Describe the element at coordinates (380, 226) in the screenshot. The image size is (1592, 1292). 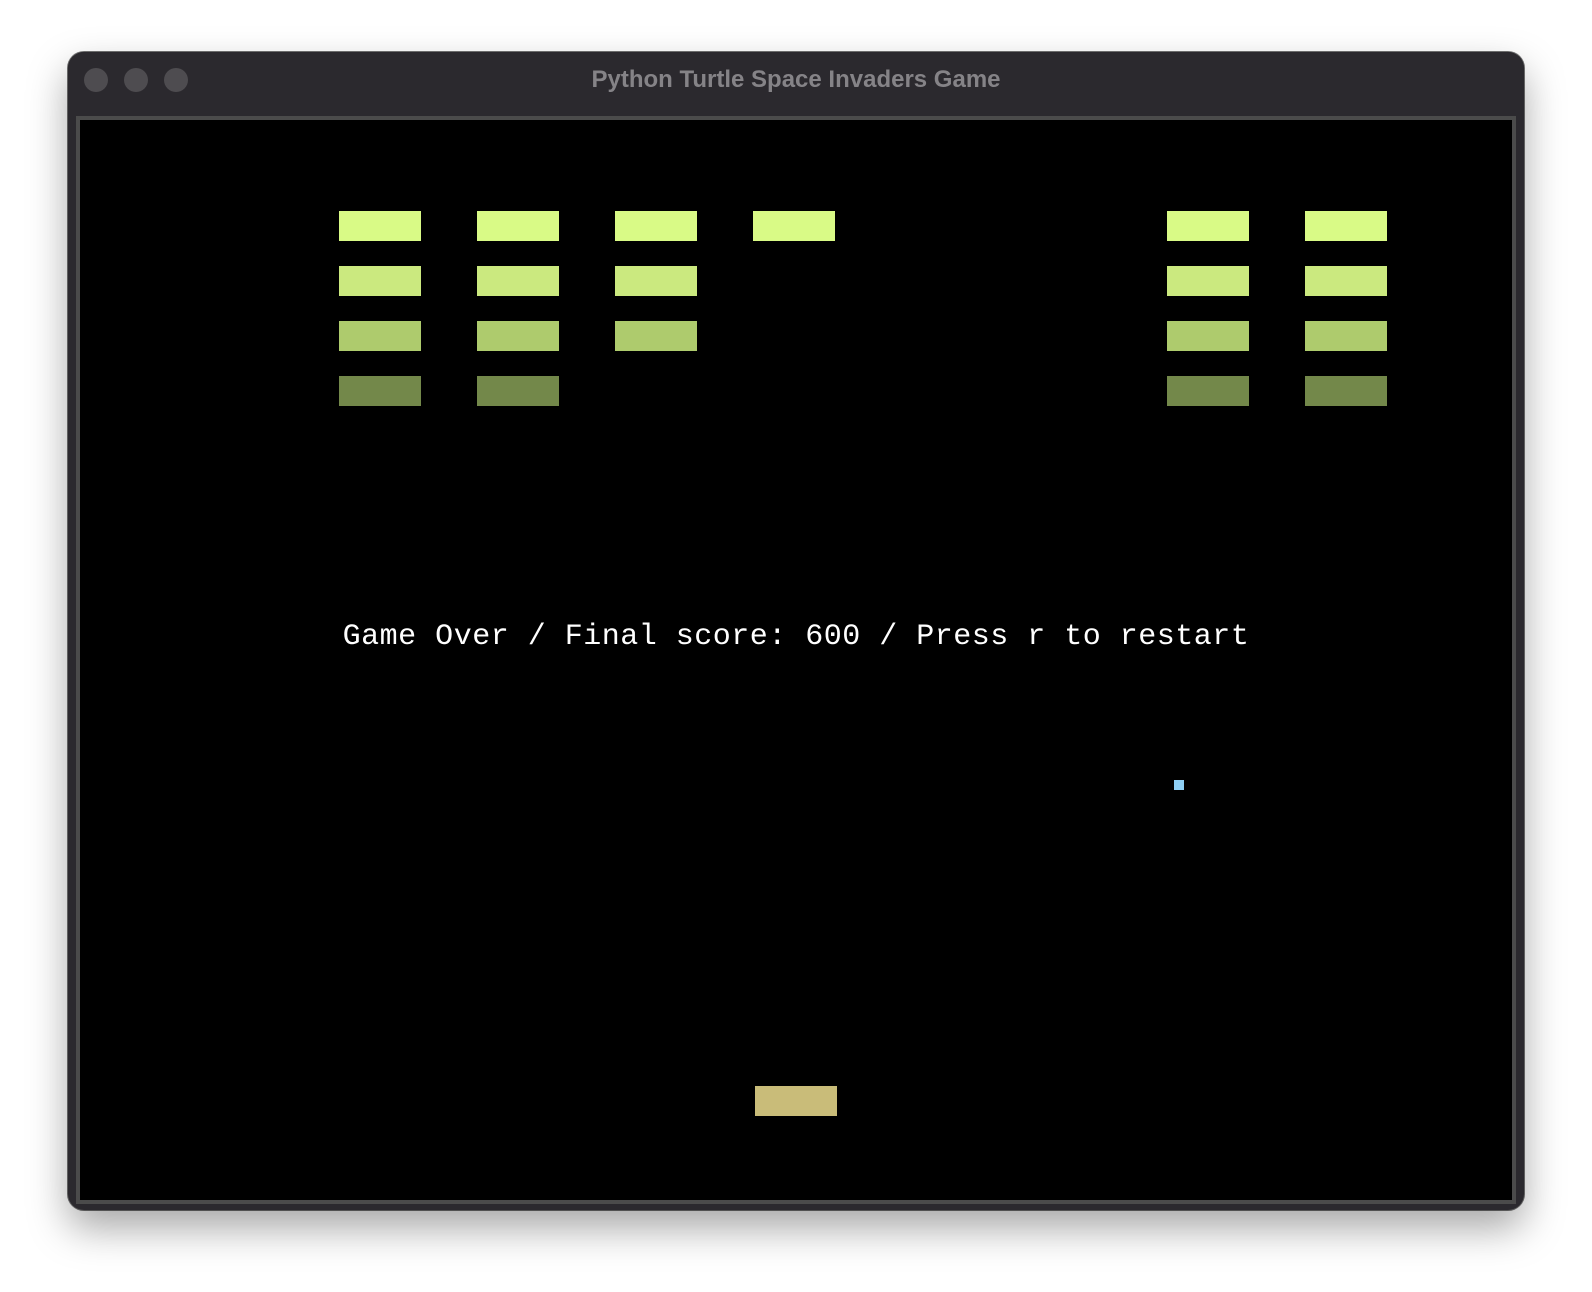
I see `invader-r1-c1` at that location.